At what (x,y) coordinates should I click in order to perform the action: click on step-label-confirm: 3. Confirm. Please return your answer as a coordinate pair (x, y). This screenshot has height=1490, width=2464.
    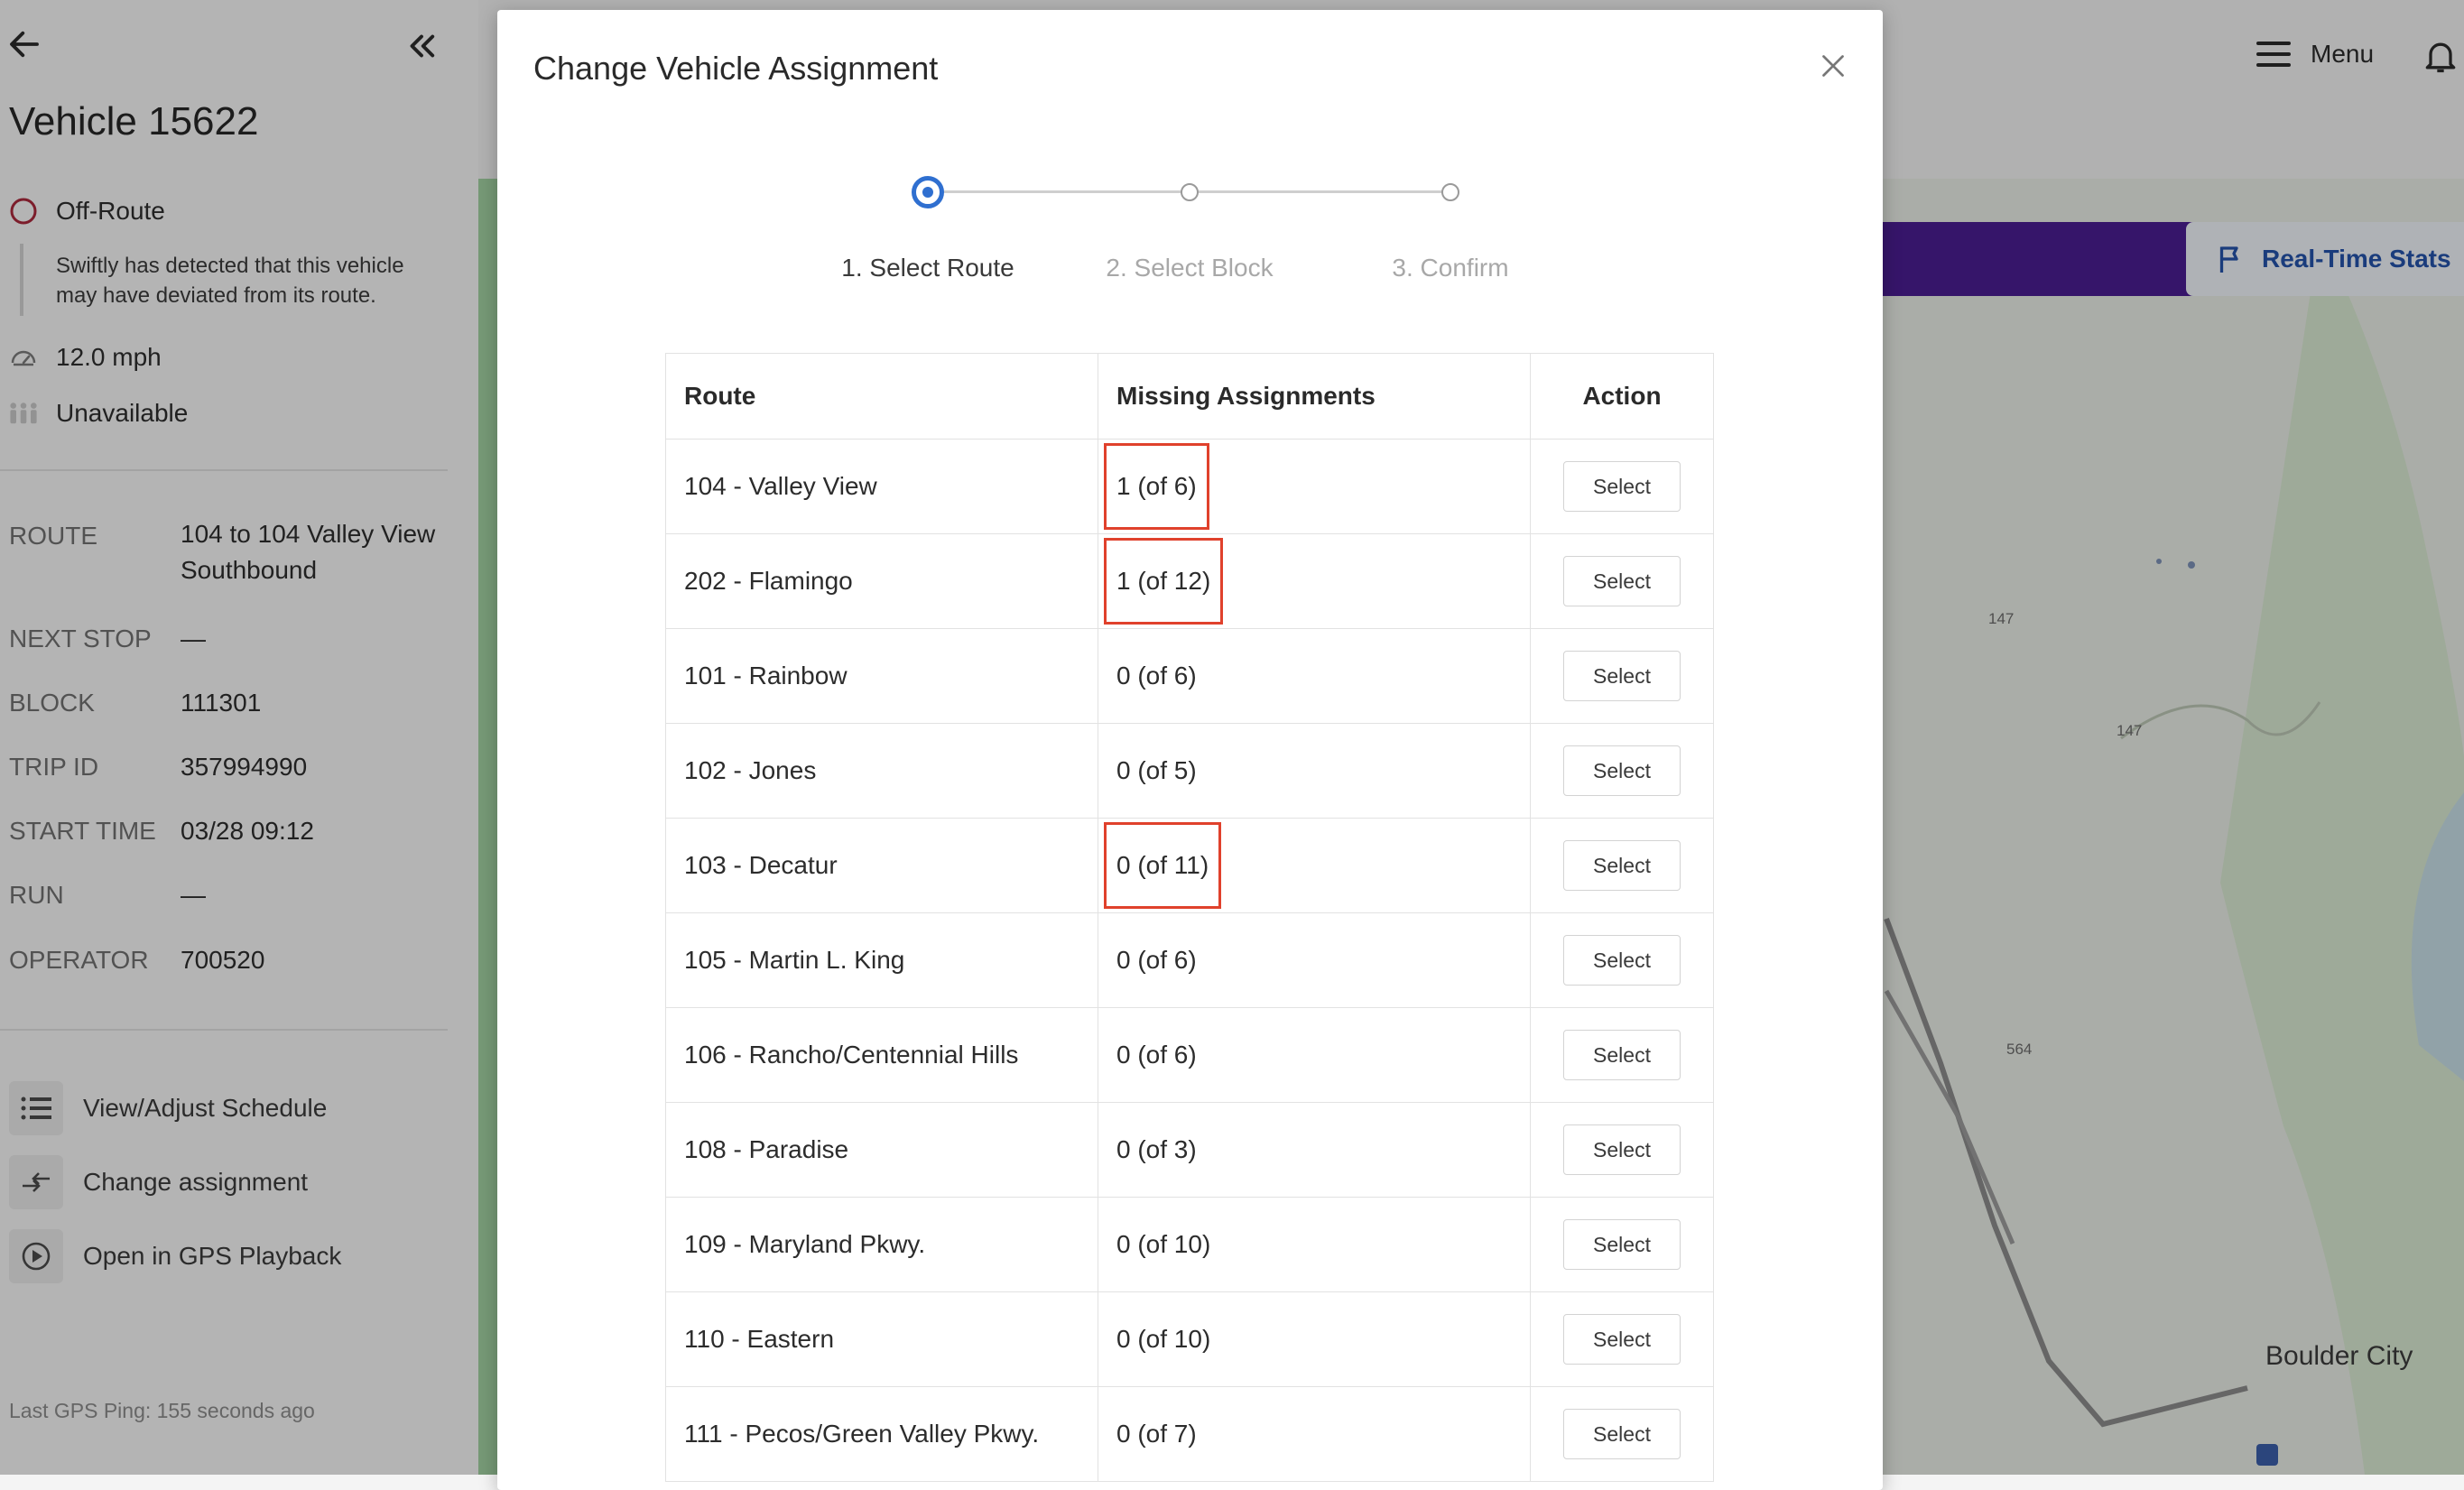
    Looking at the image, I should click on (1450, 268).